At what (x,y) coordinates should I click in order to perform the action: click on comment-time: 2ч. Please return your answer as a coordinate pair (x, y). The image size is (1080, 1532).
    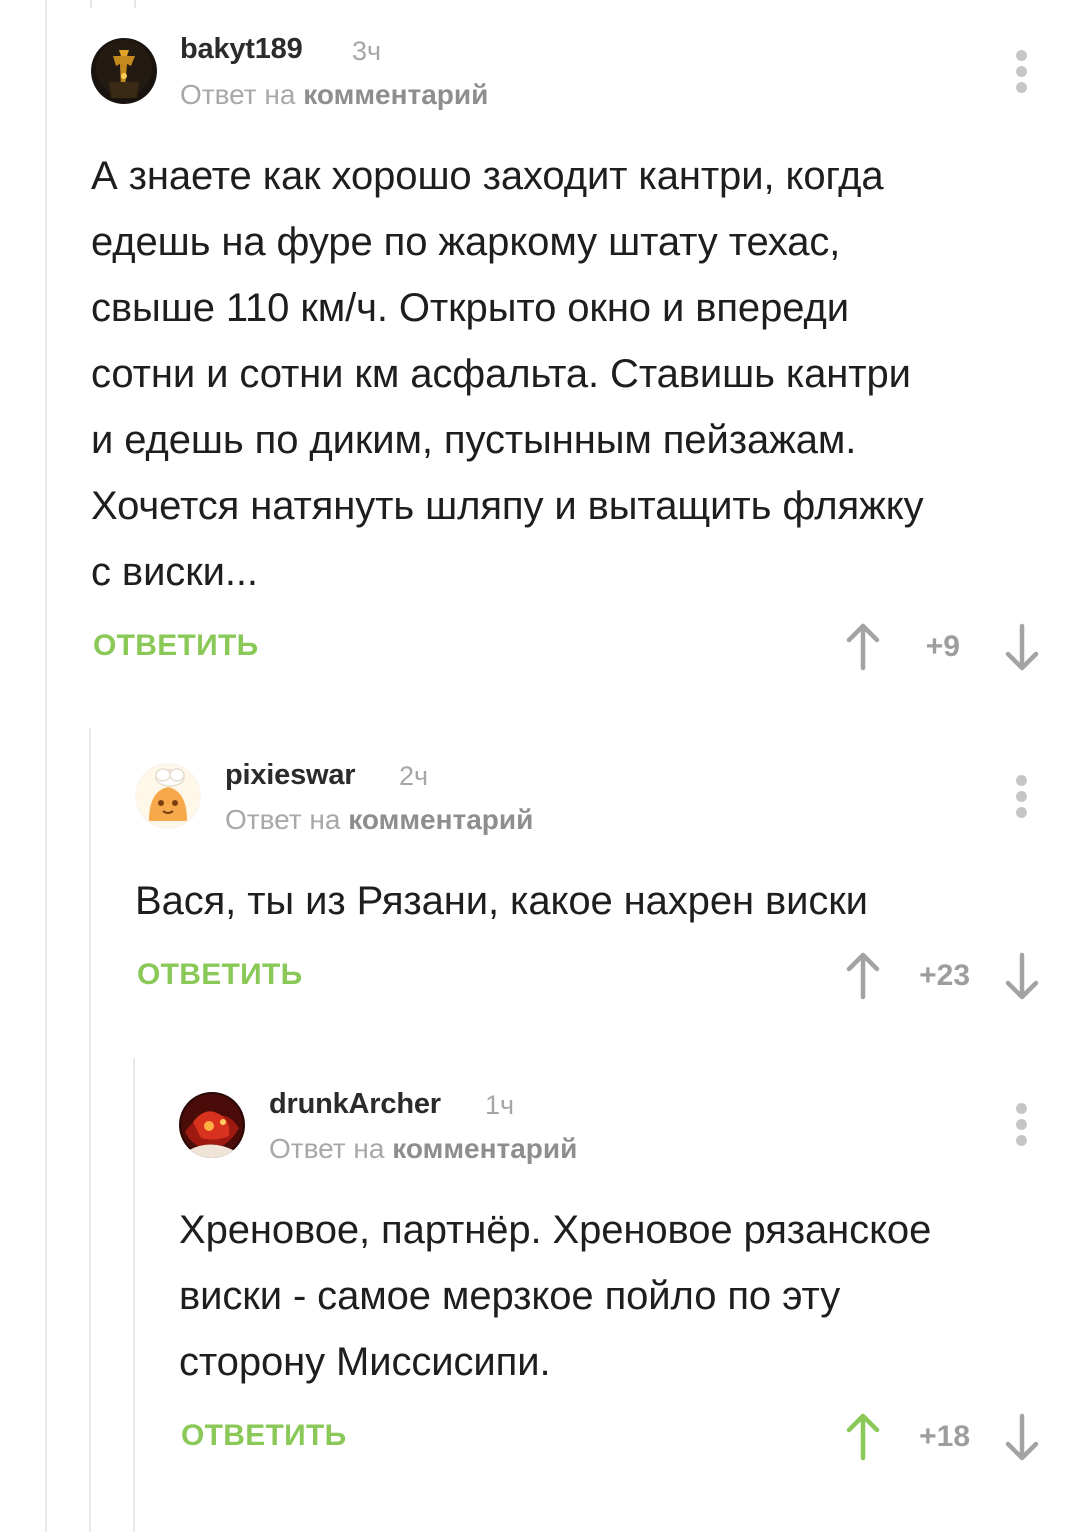
    Looking at the image, I should click on (414, 776).